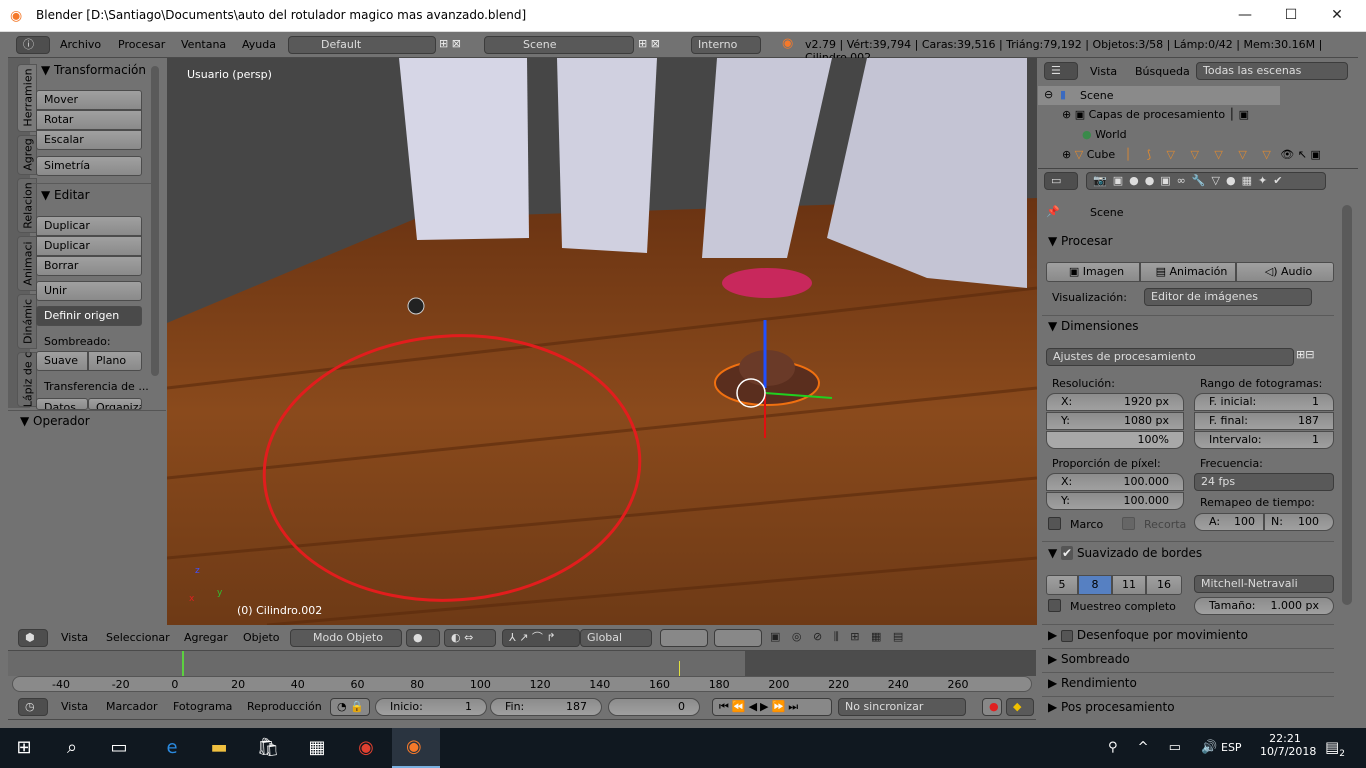  I want to click on search-icon: ⌕, so click(72, 748).